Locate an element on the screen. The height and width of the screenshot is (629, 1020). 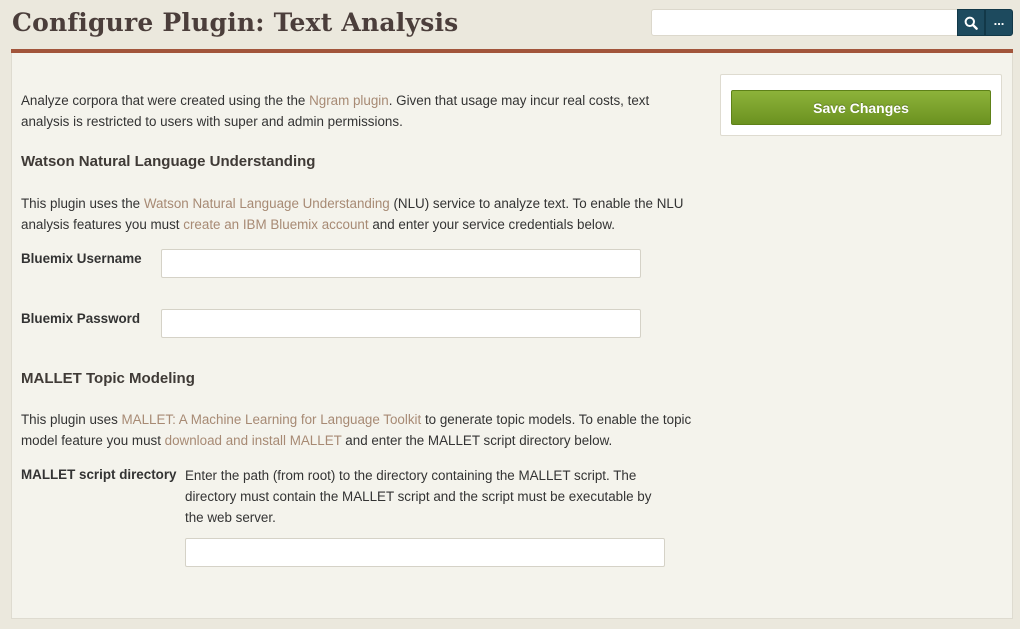
mallet-directory-field is located at coordinates (425, 552).